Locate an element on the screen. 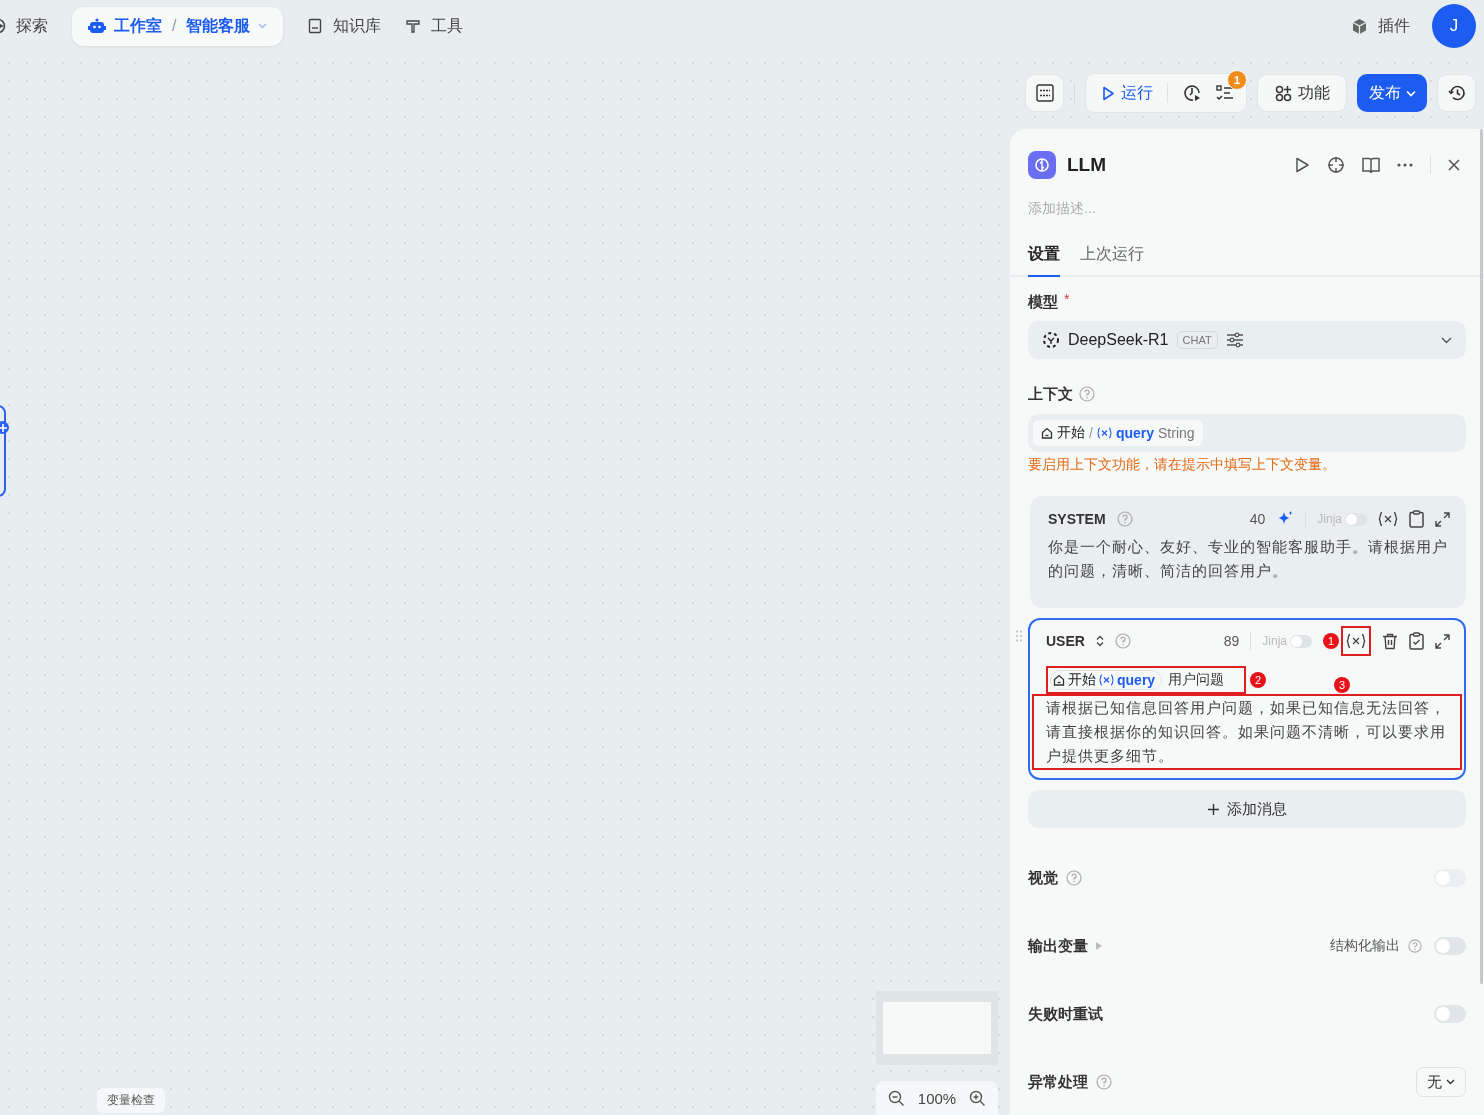 The height and width of the screenshot is (1115, 1484). clipboard-check-icon is located at coordinates (1416, 641).